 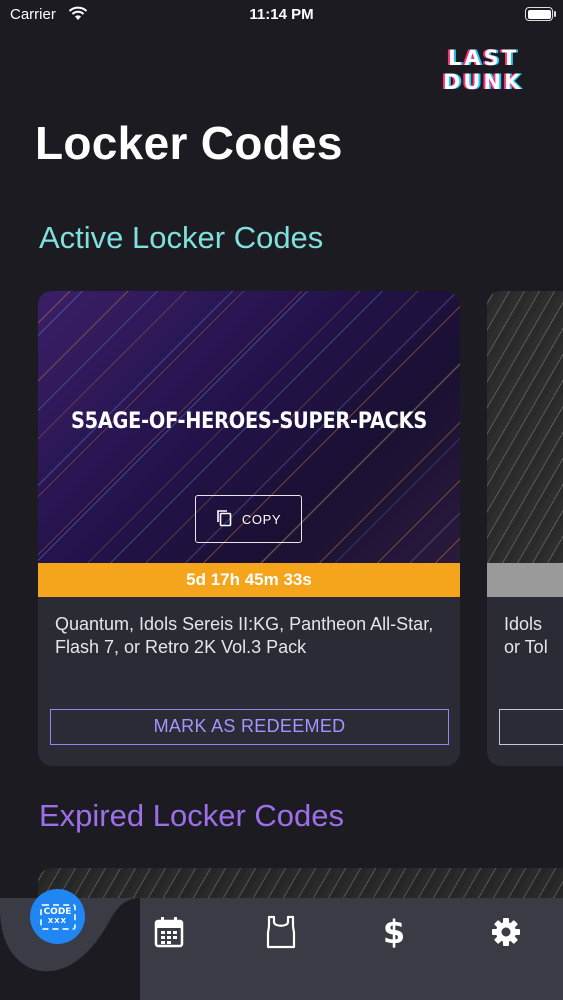 I want to click on active-section-title: Active Locker Codes, so click(x=181, y=237).